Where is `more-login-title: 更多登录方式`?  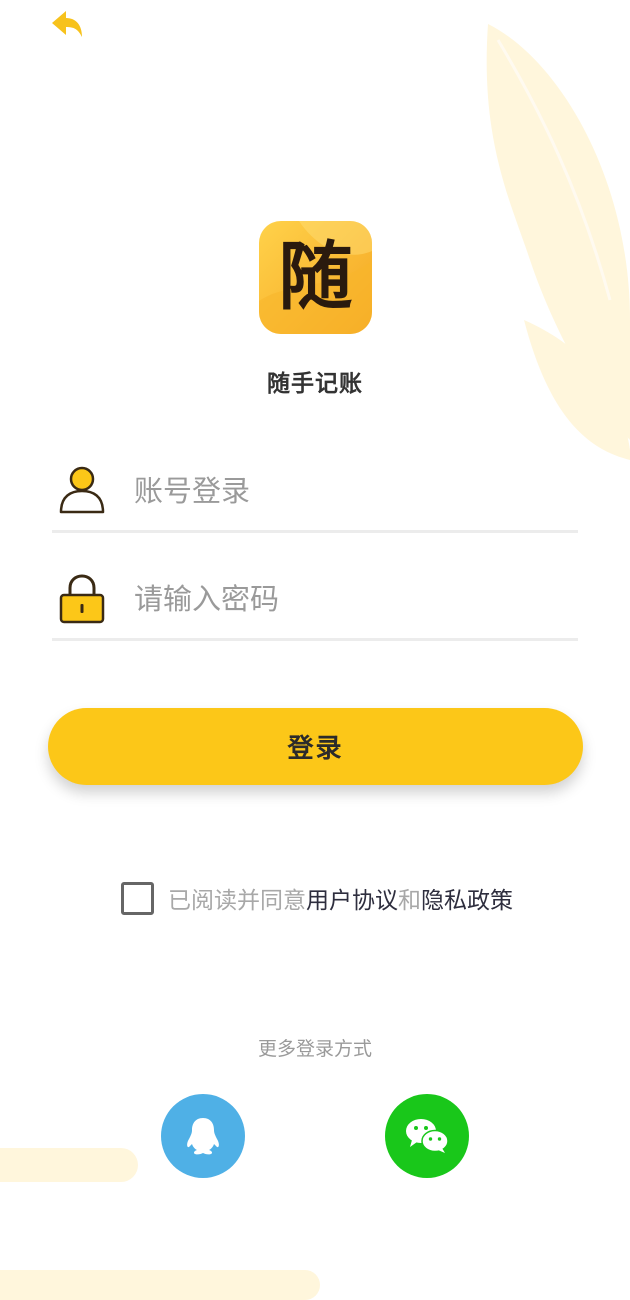
more-login-title: 更多登录方式 is located at coordinates (314, 1049).